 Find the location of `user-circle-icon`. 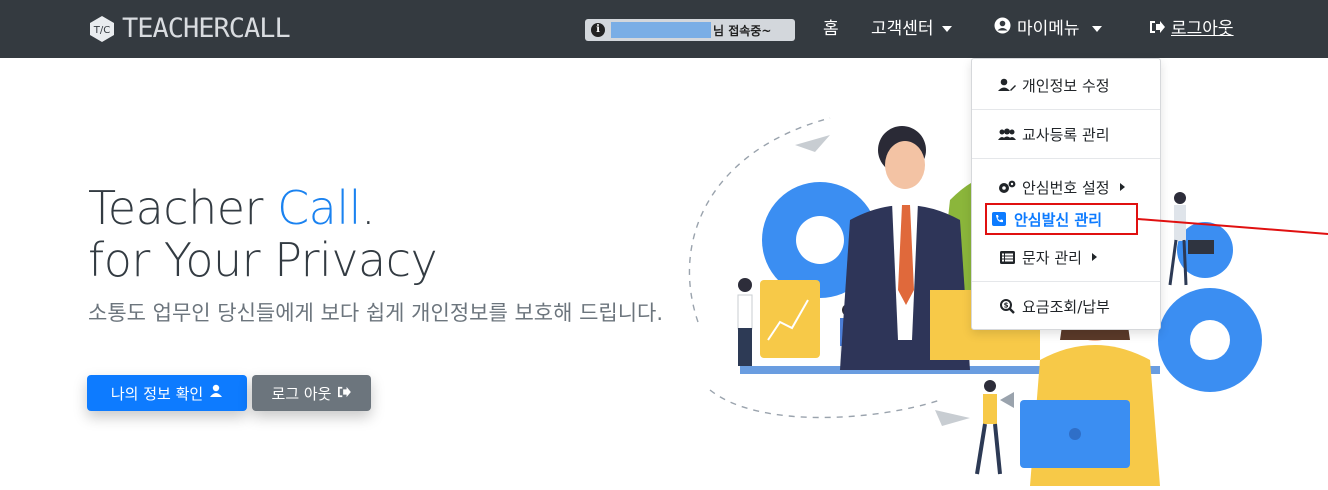

user-circle-icon is located at coordinates (1002, 29).